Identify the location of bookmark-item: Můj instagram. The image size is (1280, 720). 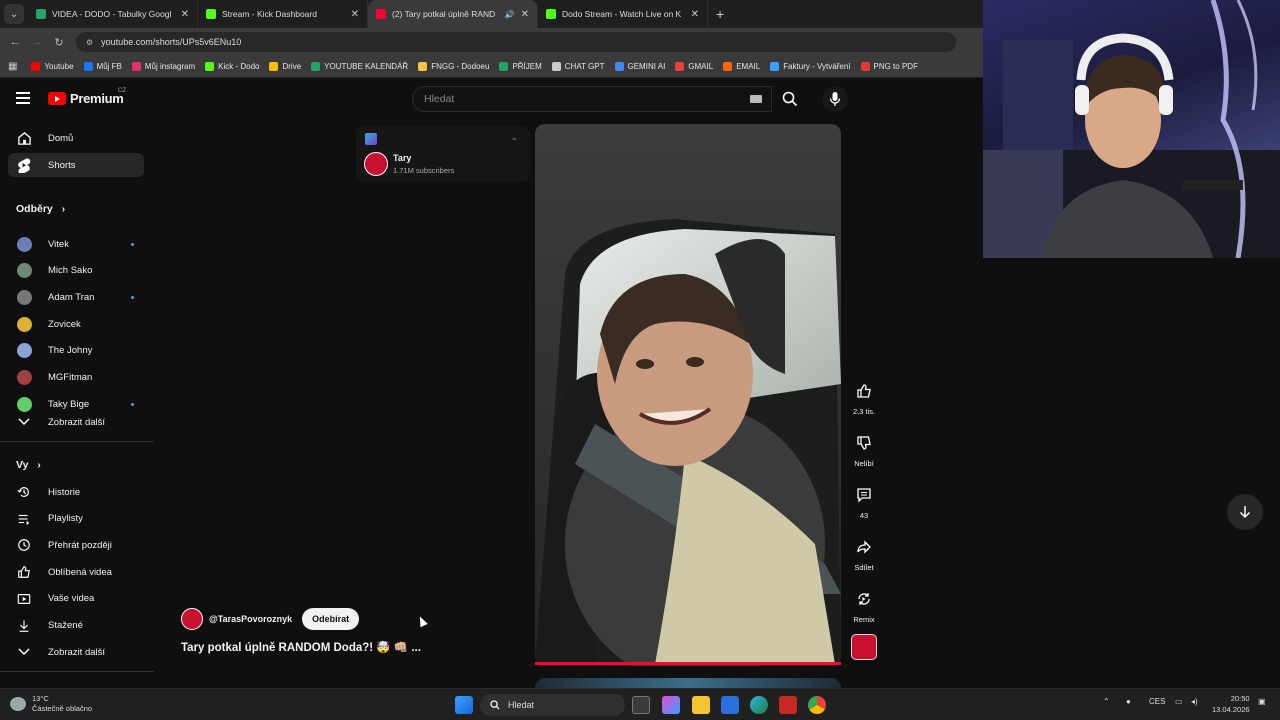
(163, 66).